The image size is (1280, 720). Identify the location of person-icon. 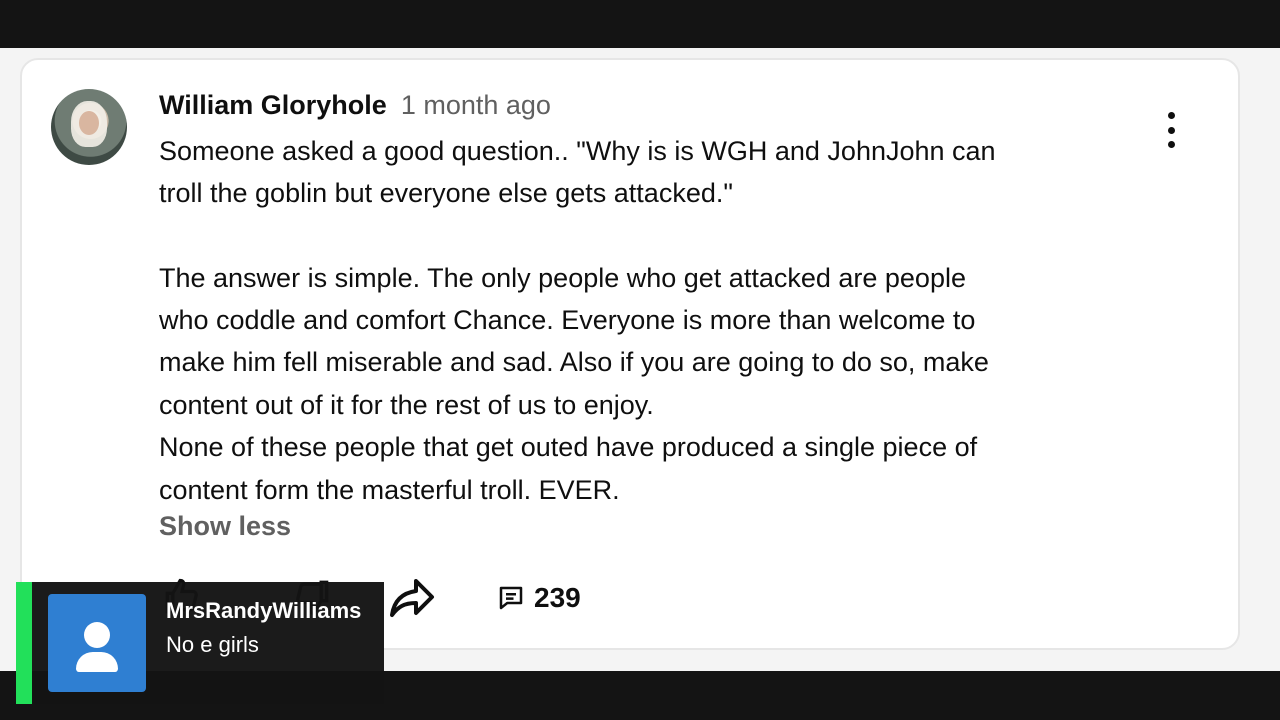
(97, 643).